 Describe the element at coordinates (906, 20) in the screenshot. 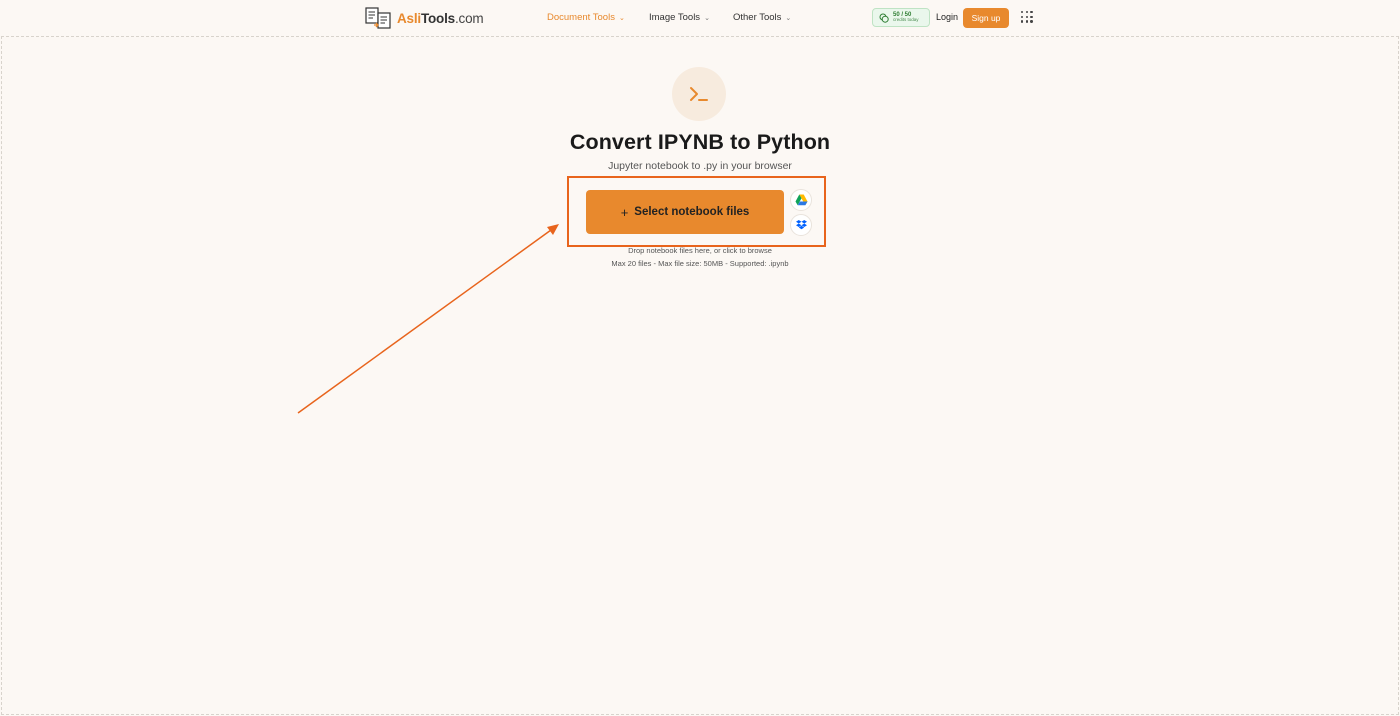

I see `credits-label: credits today` at that location.